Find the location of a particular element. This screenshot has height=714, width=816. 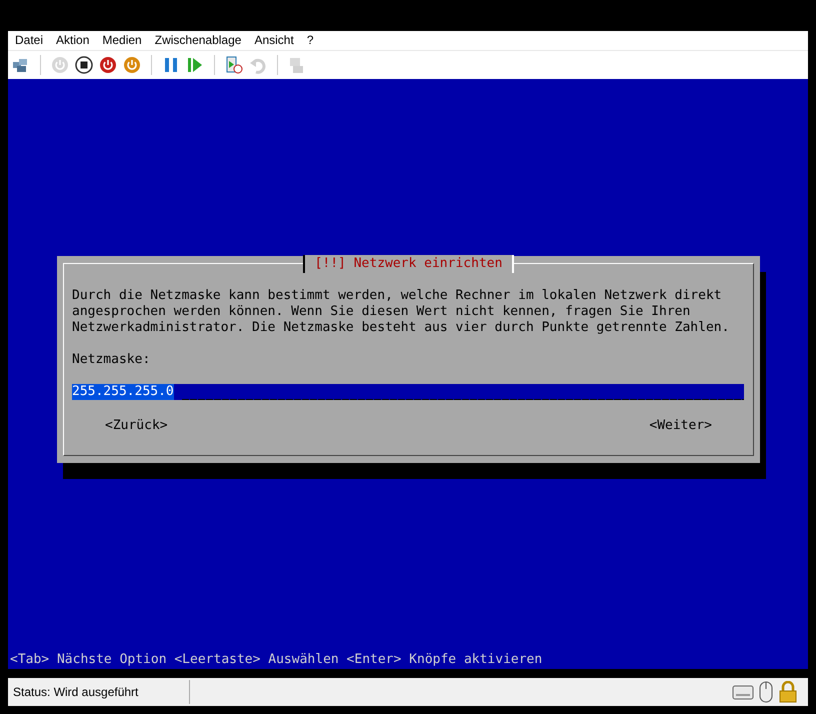

mouse-icon is located at coordinates (766, 692).